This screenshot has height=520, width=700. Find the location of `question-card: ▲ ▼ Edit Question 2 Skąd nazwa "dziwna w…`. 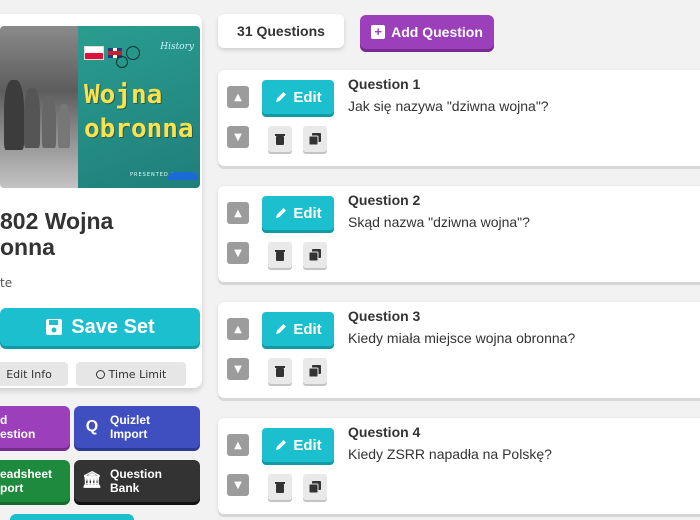

question-card: ▲ ▼ Edit Question 2 Skąd nazwa "dziwna w… is located at coordinates (459, 234).